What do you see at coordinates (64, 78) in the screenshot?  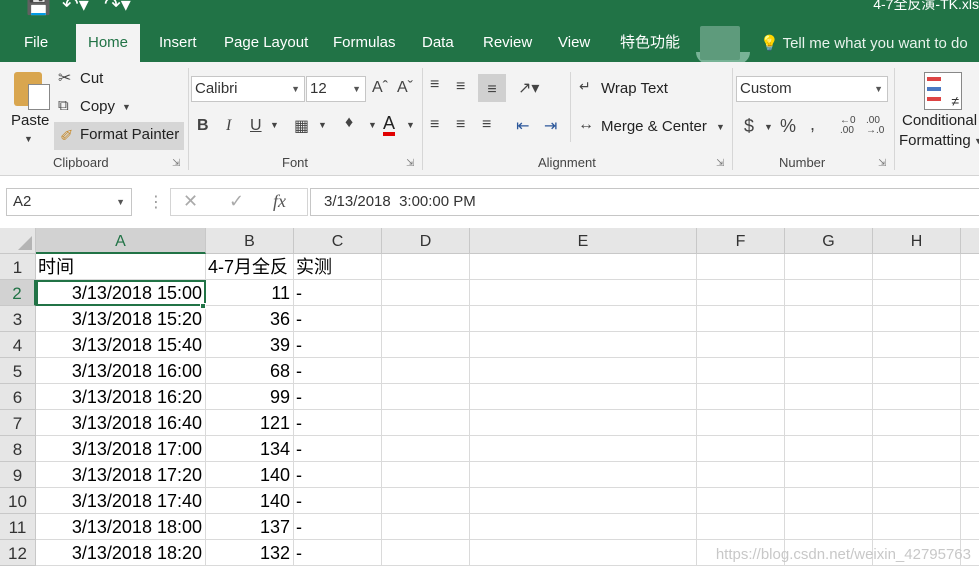 I see `scissors-icon: ✂` at bounding box center [64, 78].